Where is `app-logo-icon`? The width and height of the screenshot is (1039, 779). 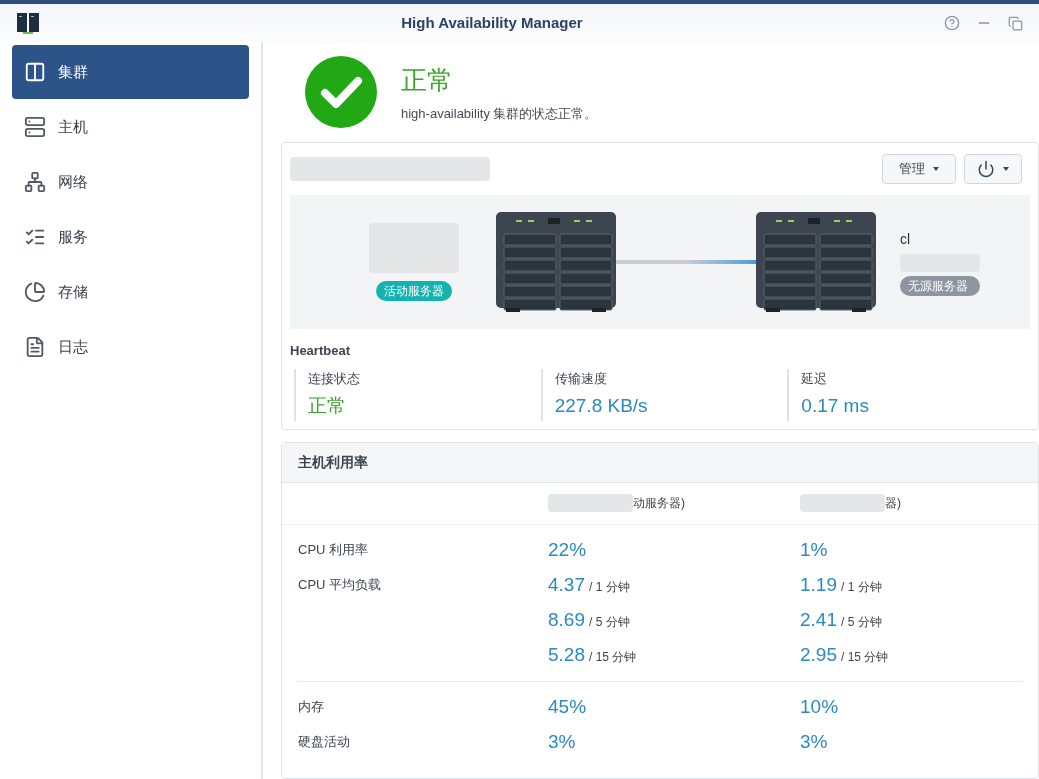
app-logo-icon is located at coordinates (28, 23).